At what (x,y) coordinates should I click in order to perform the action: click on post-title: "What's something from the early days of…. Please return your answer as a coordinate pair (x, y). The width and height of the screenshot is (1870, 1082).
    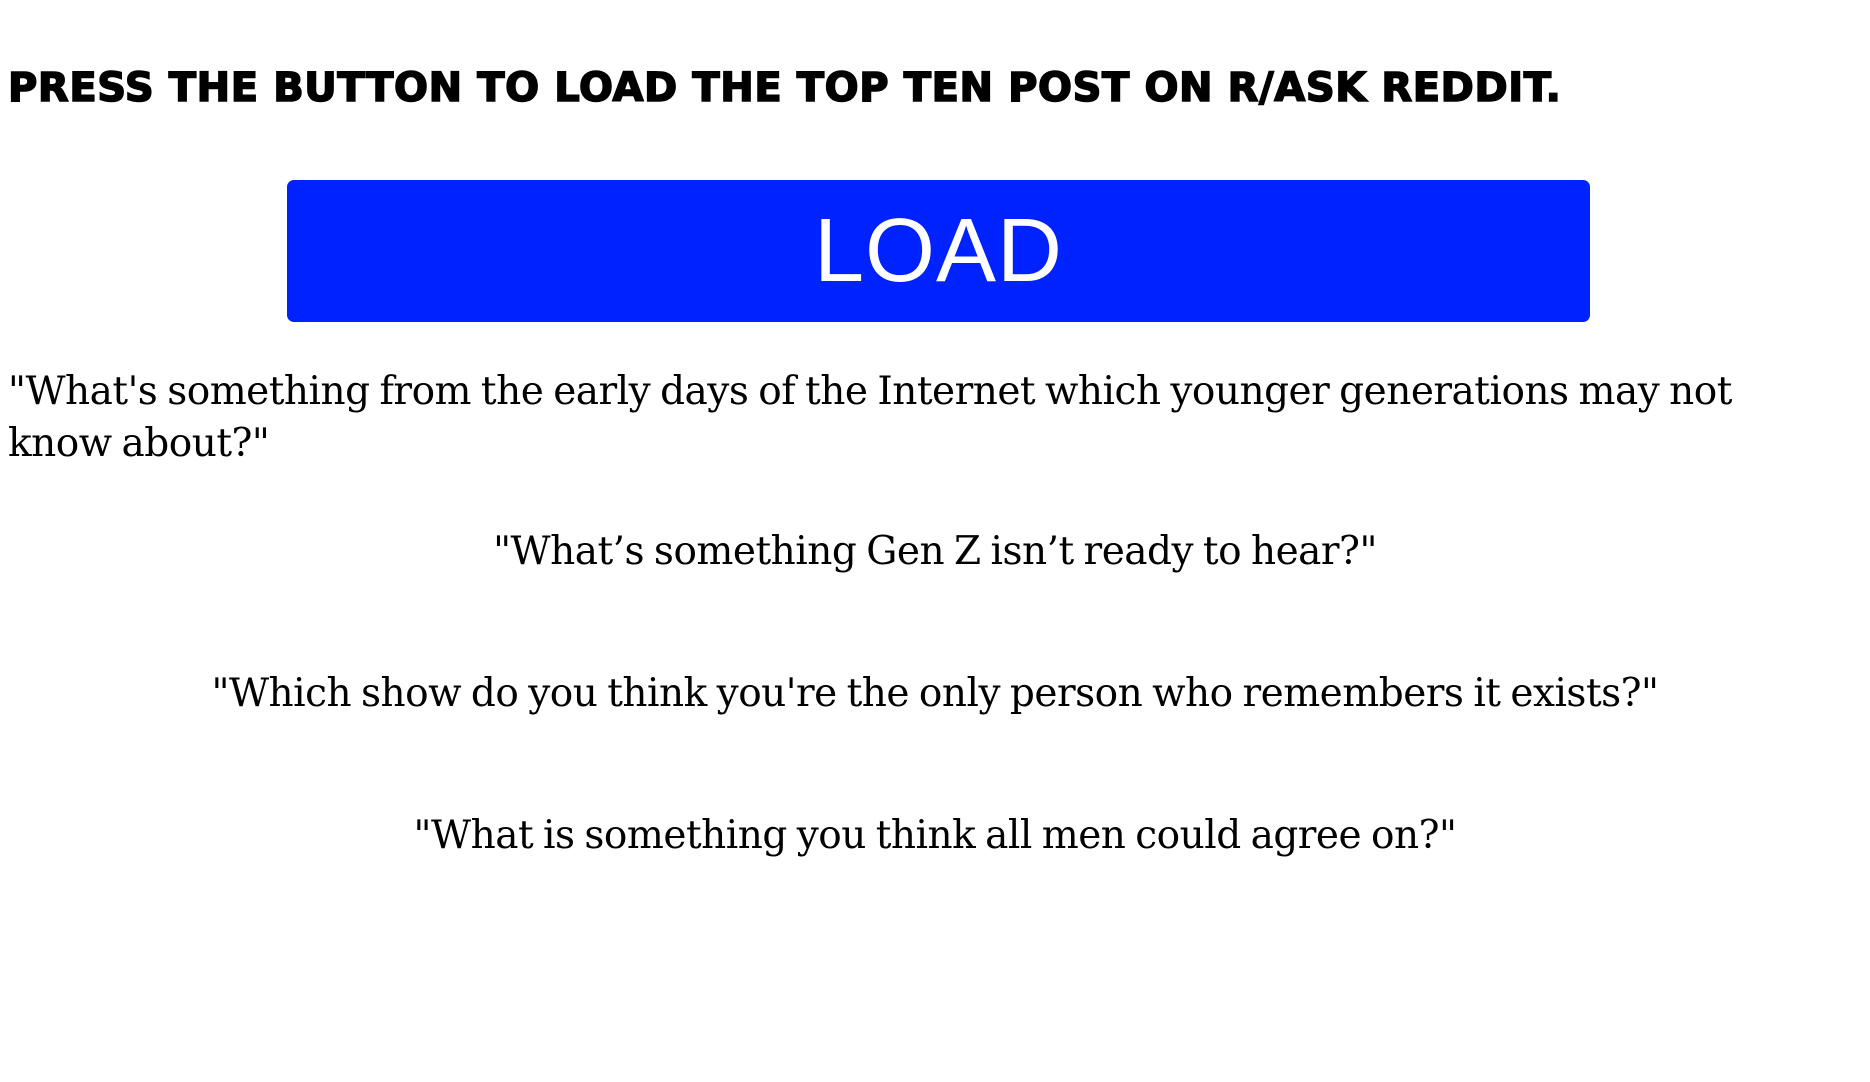
    Looking at the image, I should click on (870, 417).